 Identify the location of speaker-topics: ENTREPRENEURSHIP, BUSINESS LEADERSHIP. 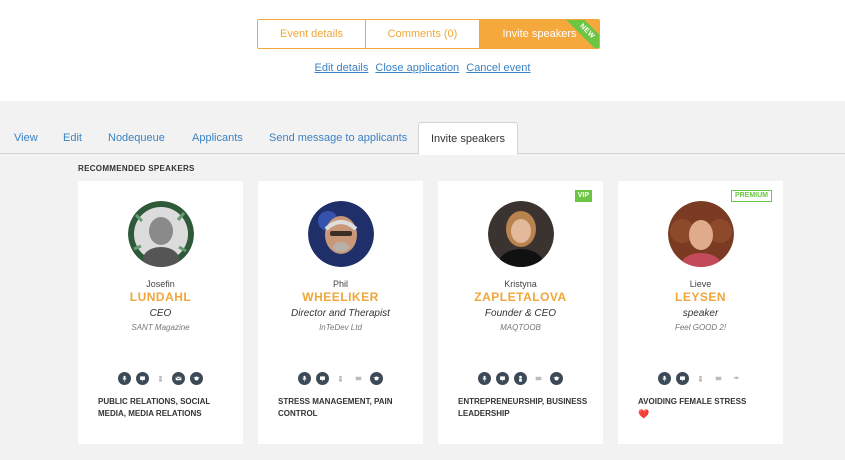
(523, 407).